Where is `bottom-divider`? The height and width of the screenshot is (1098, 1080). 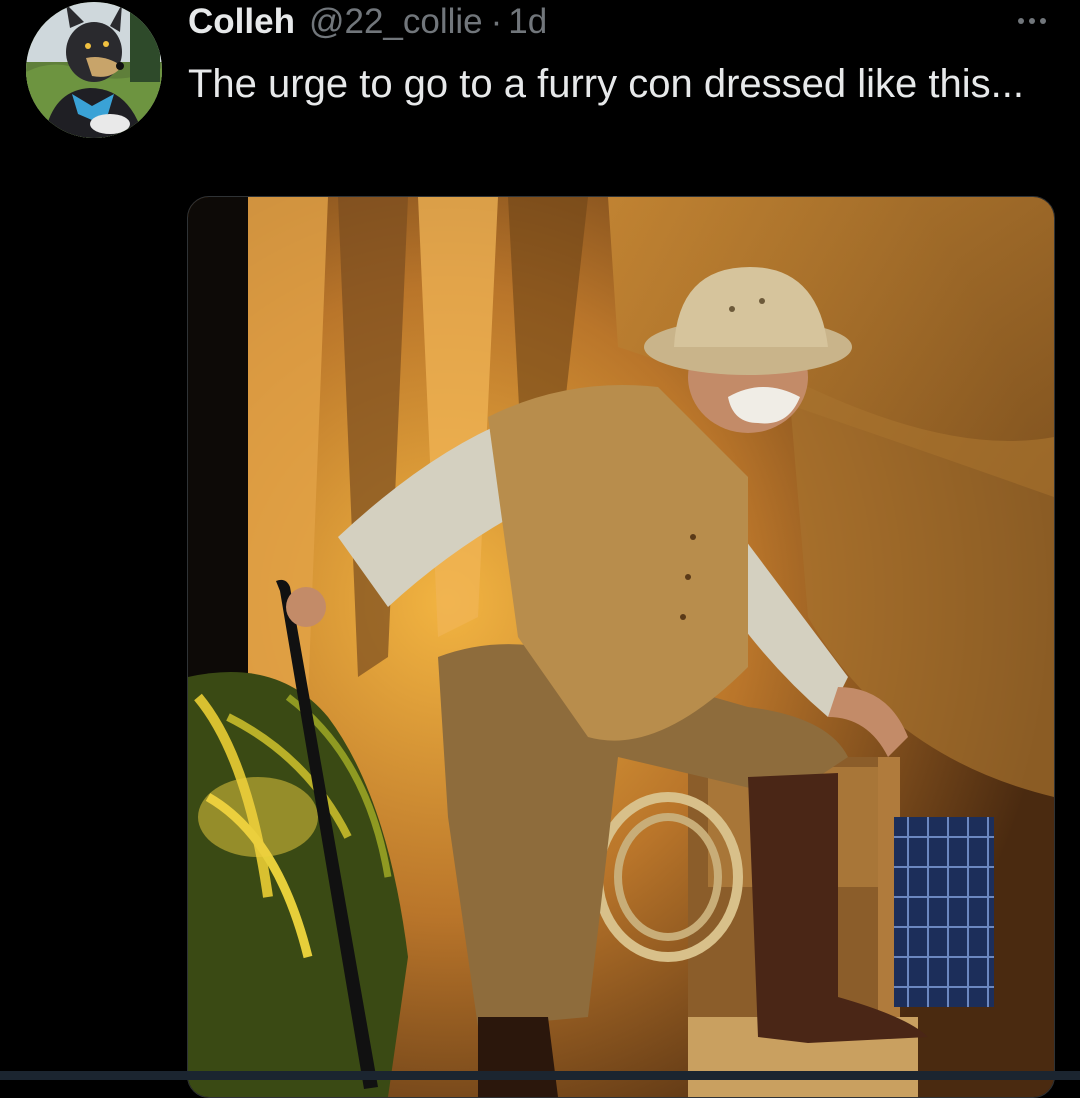 bottom-divider is located at coordinates (540, 1075).